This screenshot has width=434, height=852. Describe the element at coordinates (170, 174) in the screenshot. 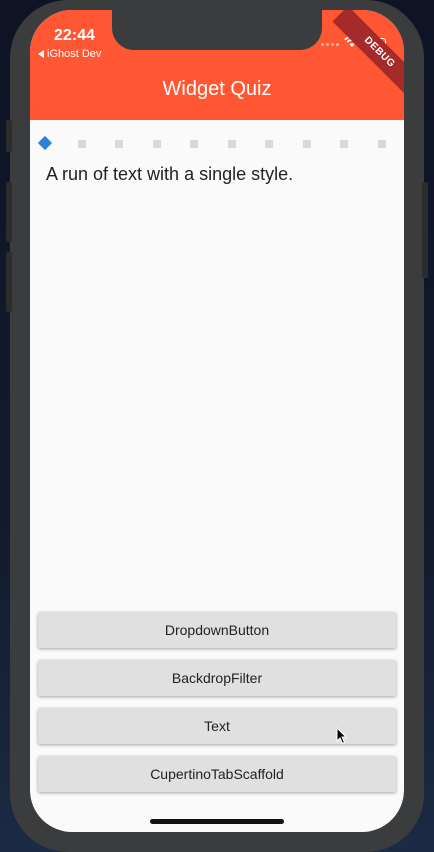

I see `question-text: A run of text with a single style.` at that location.